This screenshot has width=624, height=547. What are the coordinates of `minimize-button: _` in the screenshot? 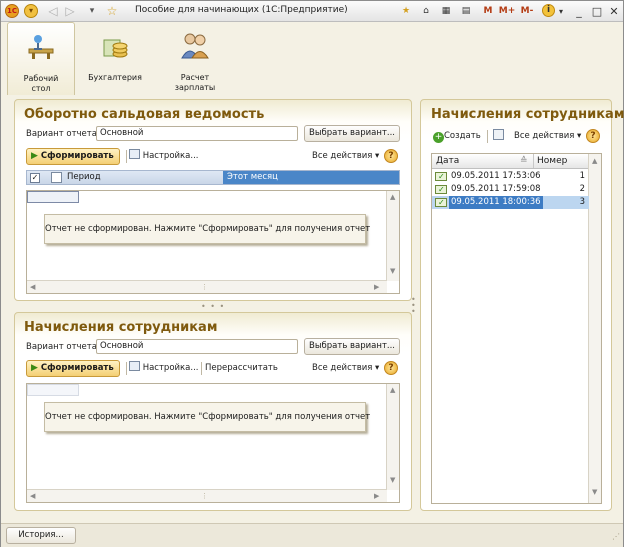 It's located at (579, 11).